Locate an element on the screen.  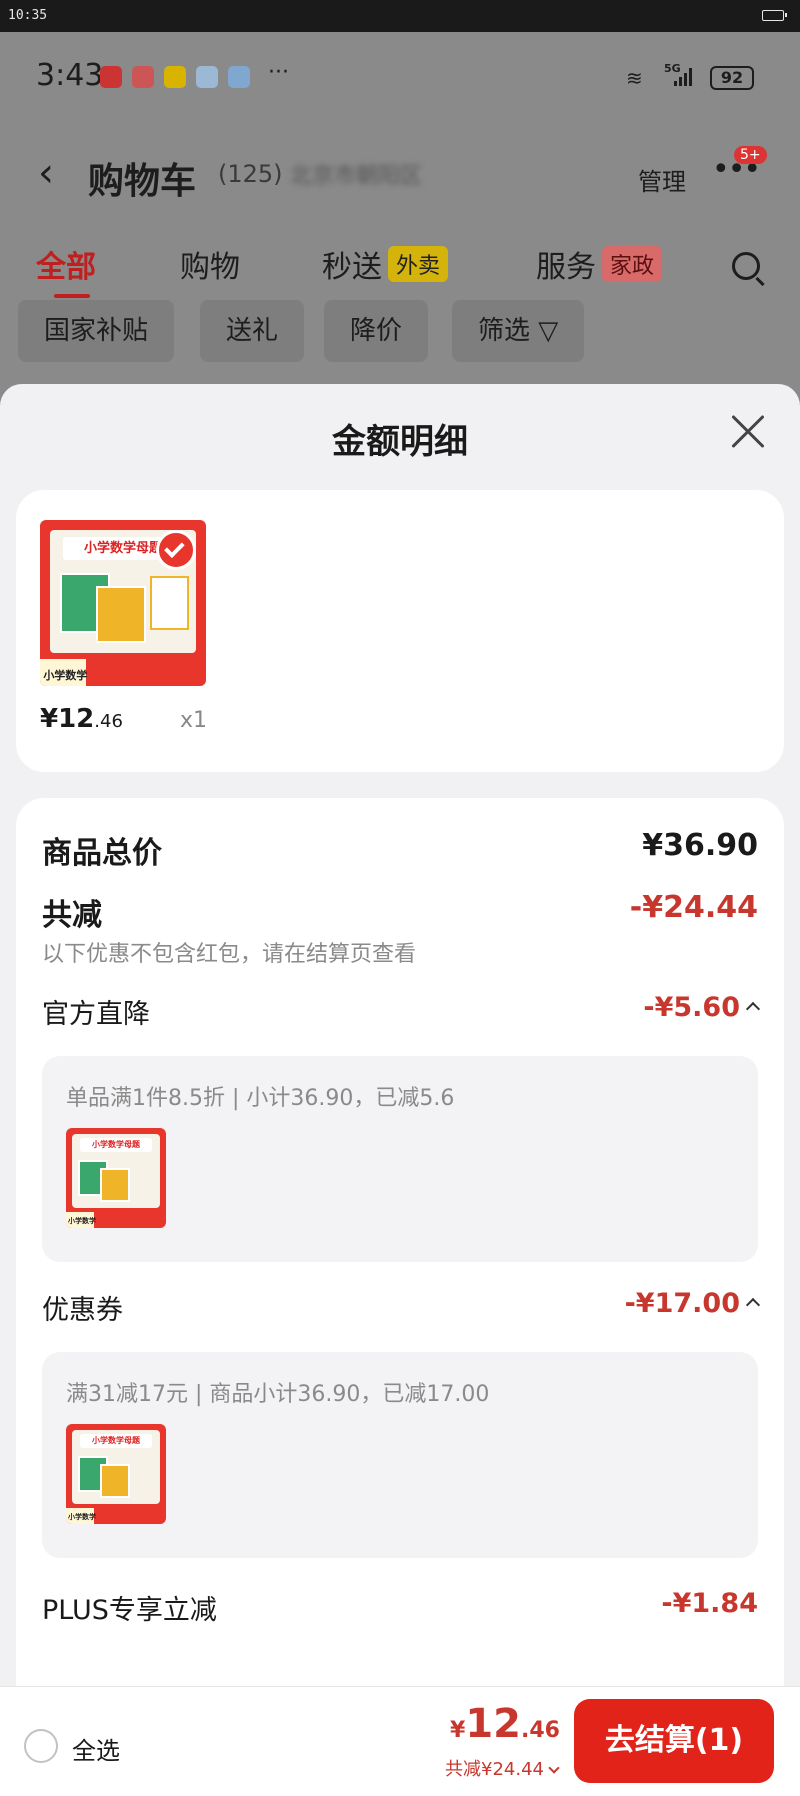
page-title: 购物车 is located at coordinates (142, 181).